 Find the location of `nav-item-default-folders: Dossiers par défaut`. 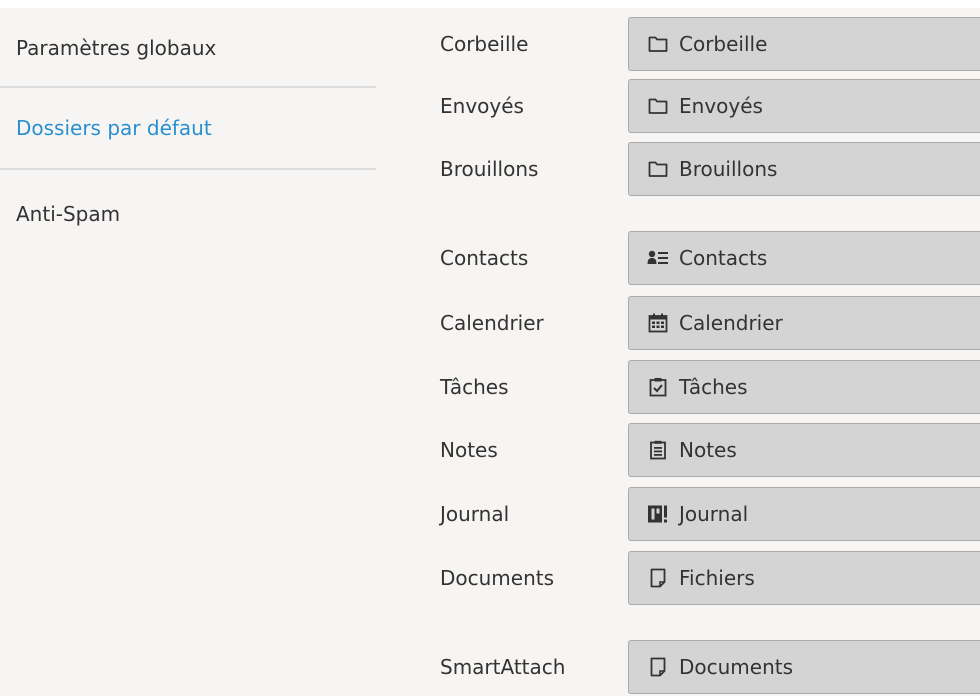

nav-item-default-folders: Dossiers par défaut is located at coordinates (188, 128).